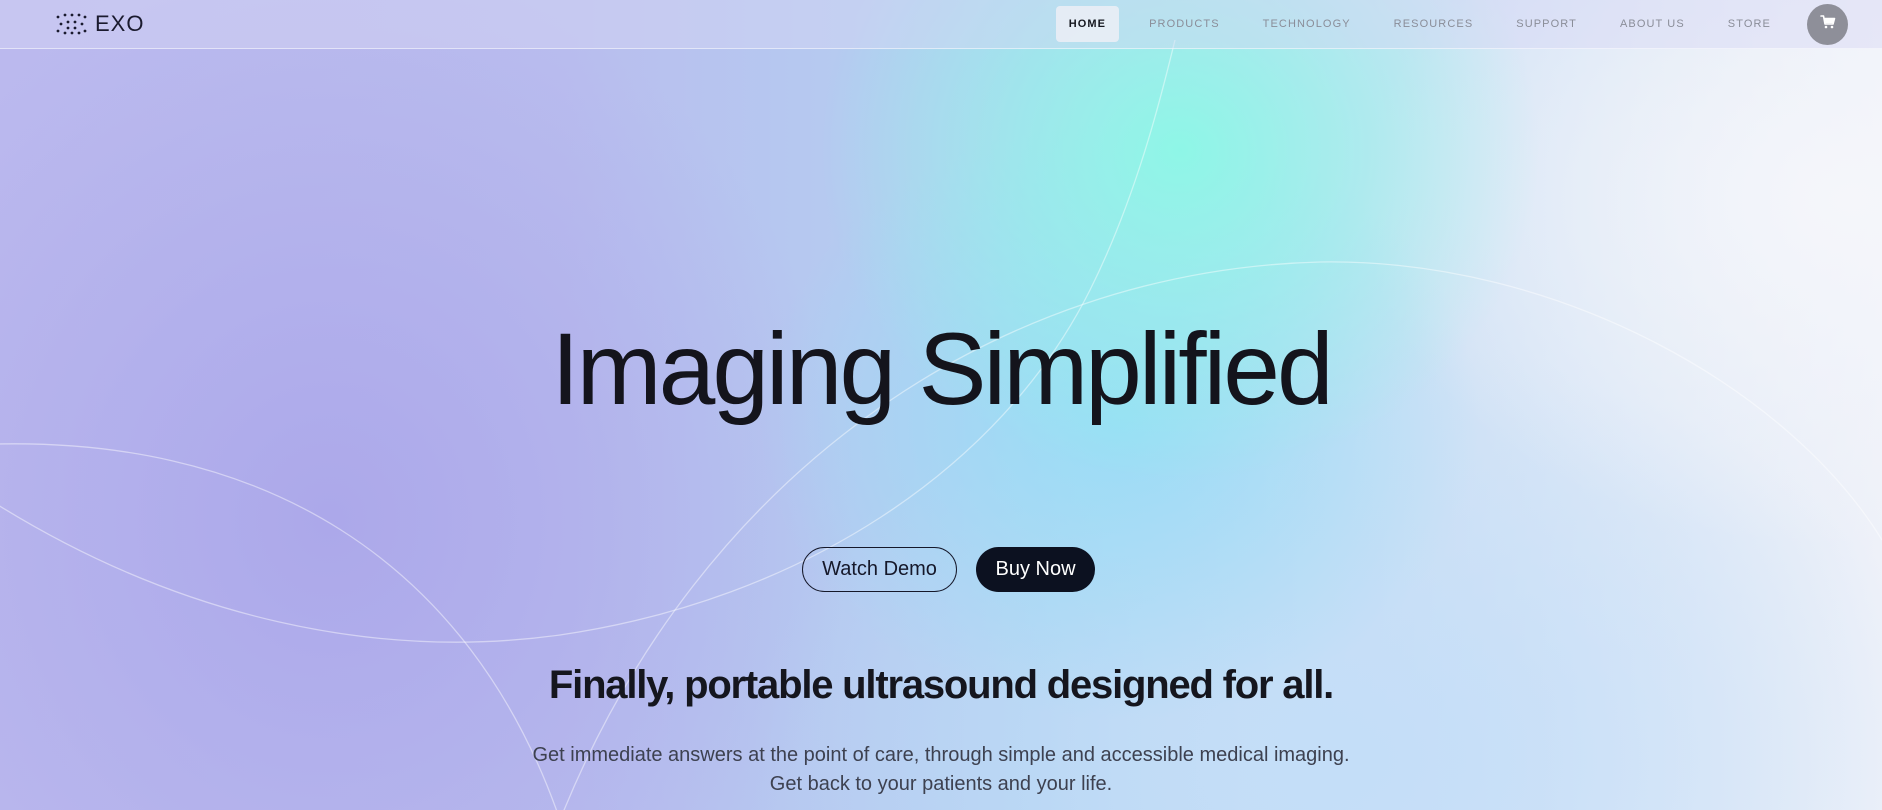 This screenshot has width=1882, height=810. What do you see at coordinates (942, 369) in the screenshot?
I see `hero-title: Imaging Simplified` at bounding box center [942, 369].